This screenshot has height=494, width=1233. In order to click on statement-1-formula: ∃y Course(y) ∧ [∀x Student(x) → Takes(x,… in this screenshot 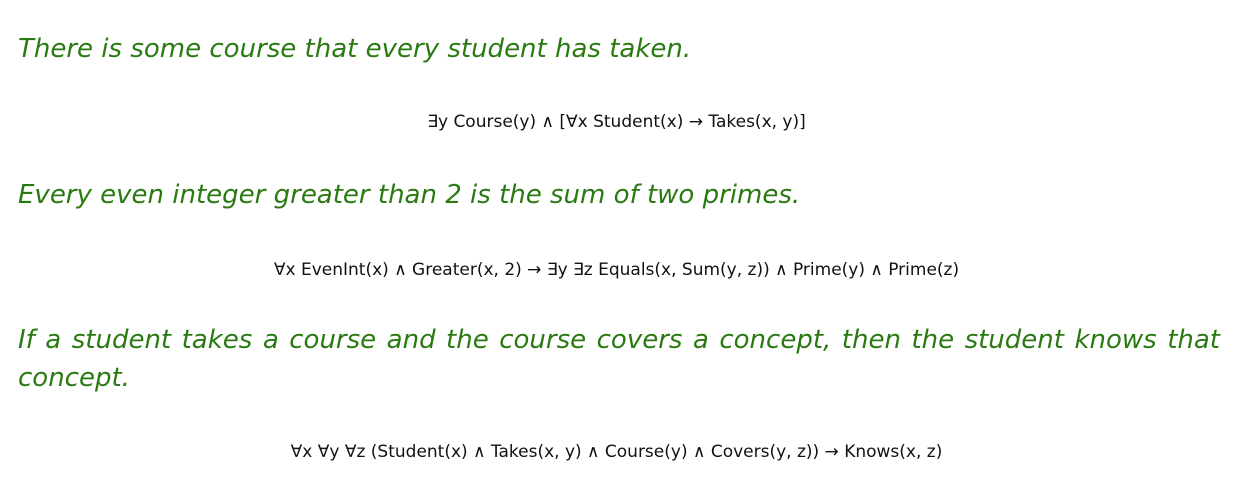, I will do `click(616, 122)`.